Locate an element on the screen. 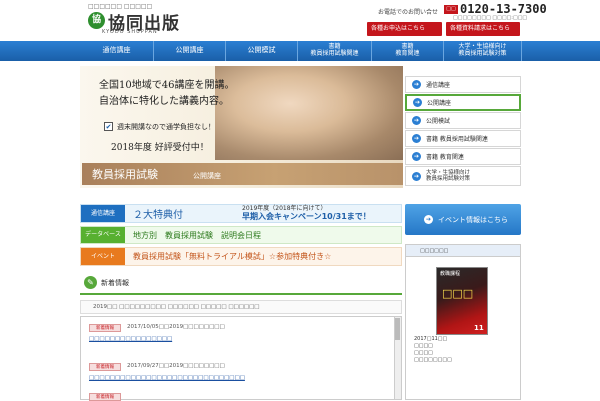 This screenshot has width=600, height=401. hero-headline-1: 全国10地域で46講座を開講。 is located at coordinates (167, 85).